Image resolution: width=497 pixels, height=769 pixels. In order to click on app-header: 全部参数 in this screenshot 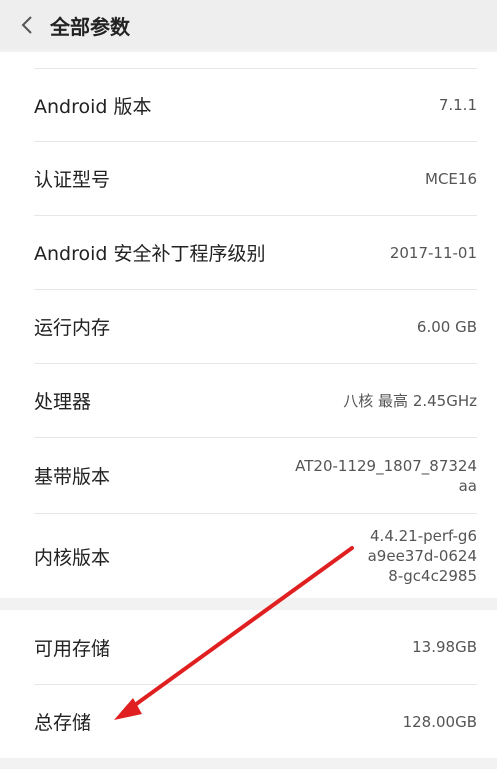, I will do `click(248, 25)`.